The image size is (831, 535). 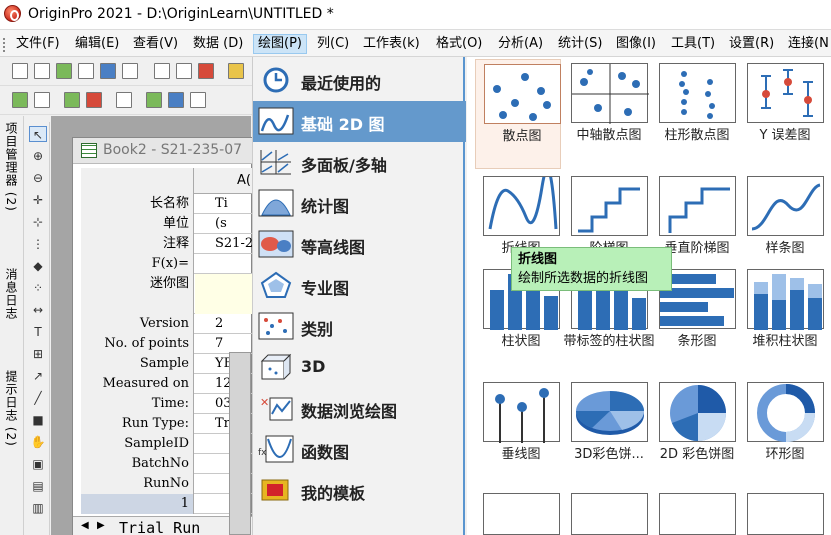 I want to click on data-reader-icon: ✛, so click(x=38, y=200).